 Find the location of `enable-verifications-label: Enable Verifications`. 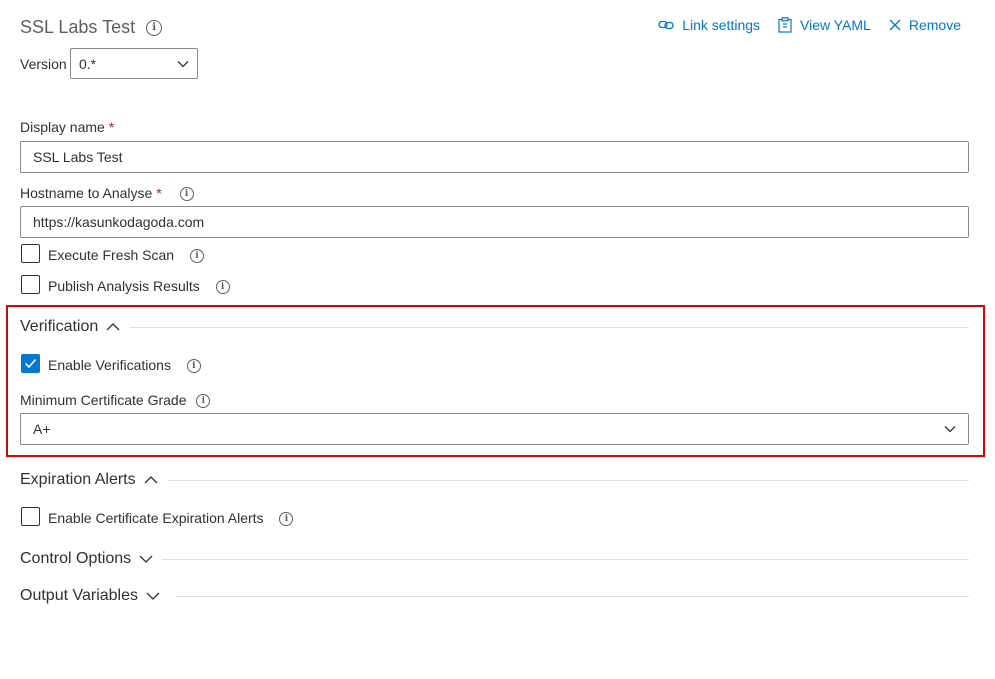

enable-verifications-label: Enable Verifications is located at coordinates (109, 365).